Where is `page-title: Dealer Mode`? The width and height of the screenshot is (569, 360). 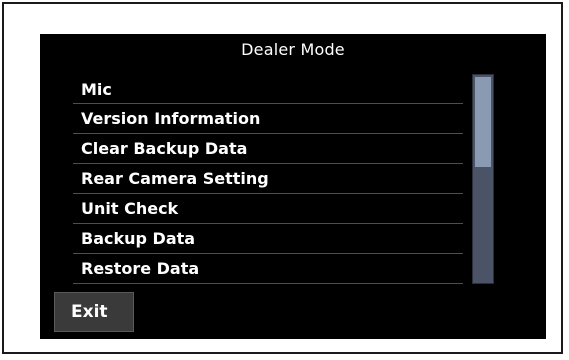 page-title: Dealer Mode is located at coordinates (293, 49).